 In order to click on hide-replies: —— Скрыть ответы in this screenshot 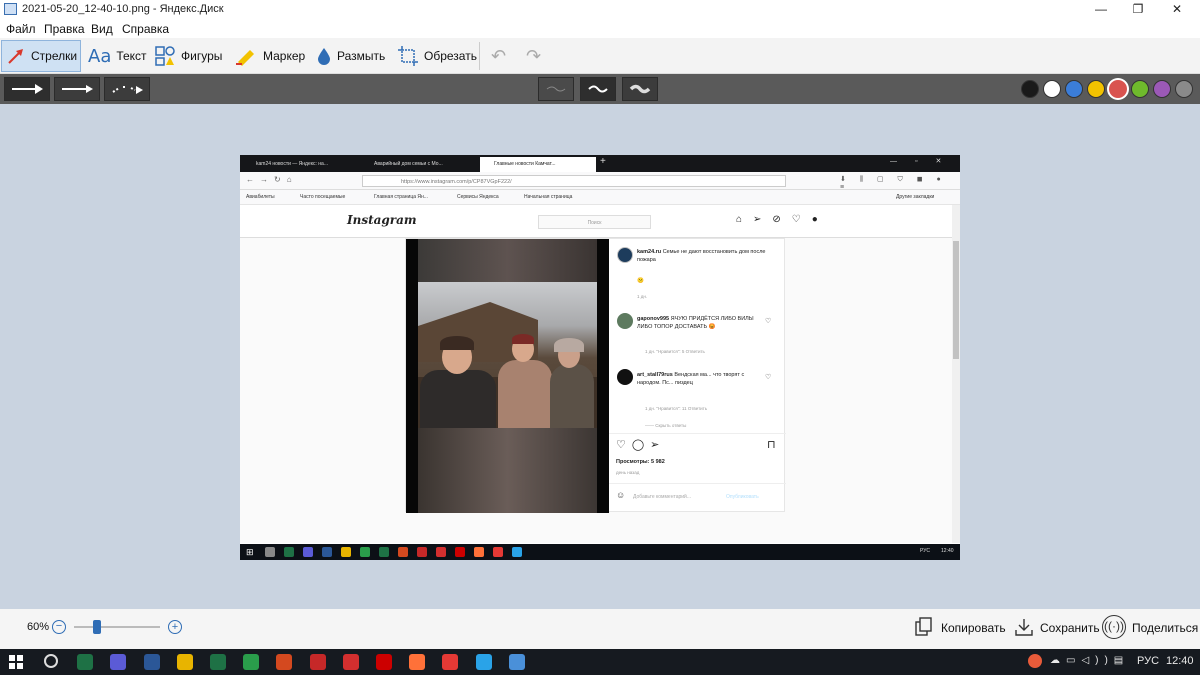, I will do `click(665, 425)`.